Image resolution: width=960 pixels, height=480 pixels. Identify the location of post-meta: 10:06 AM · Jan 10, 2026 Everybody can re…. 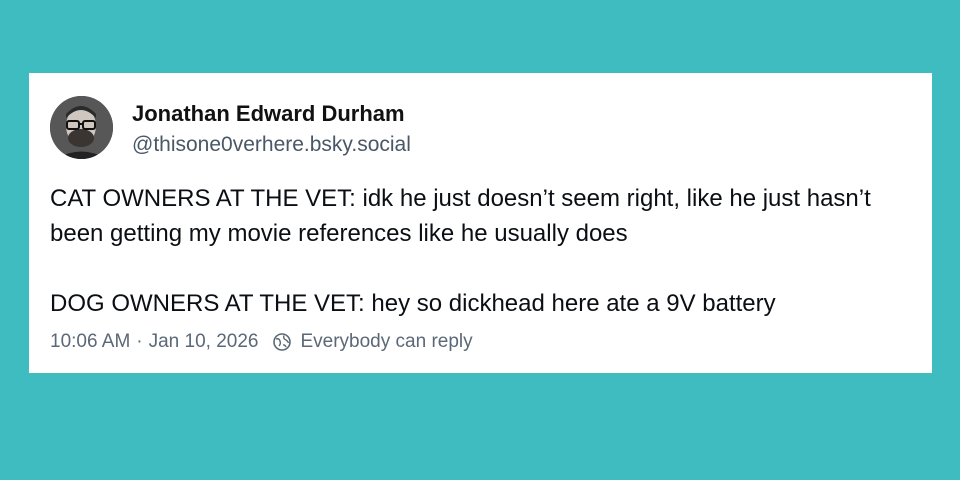
(261, 342).